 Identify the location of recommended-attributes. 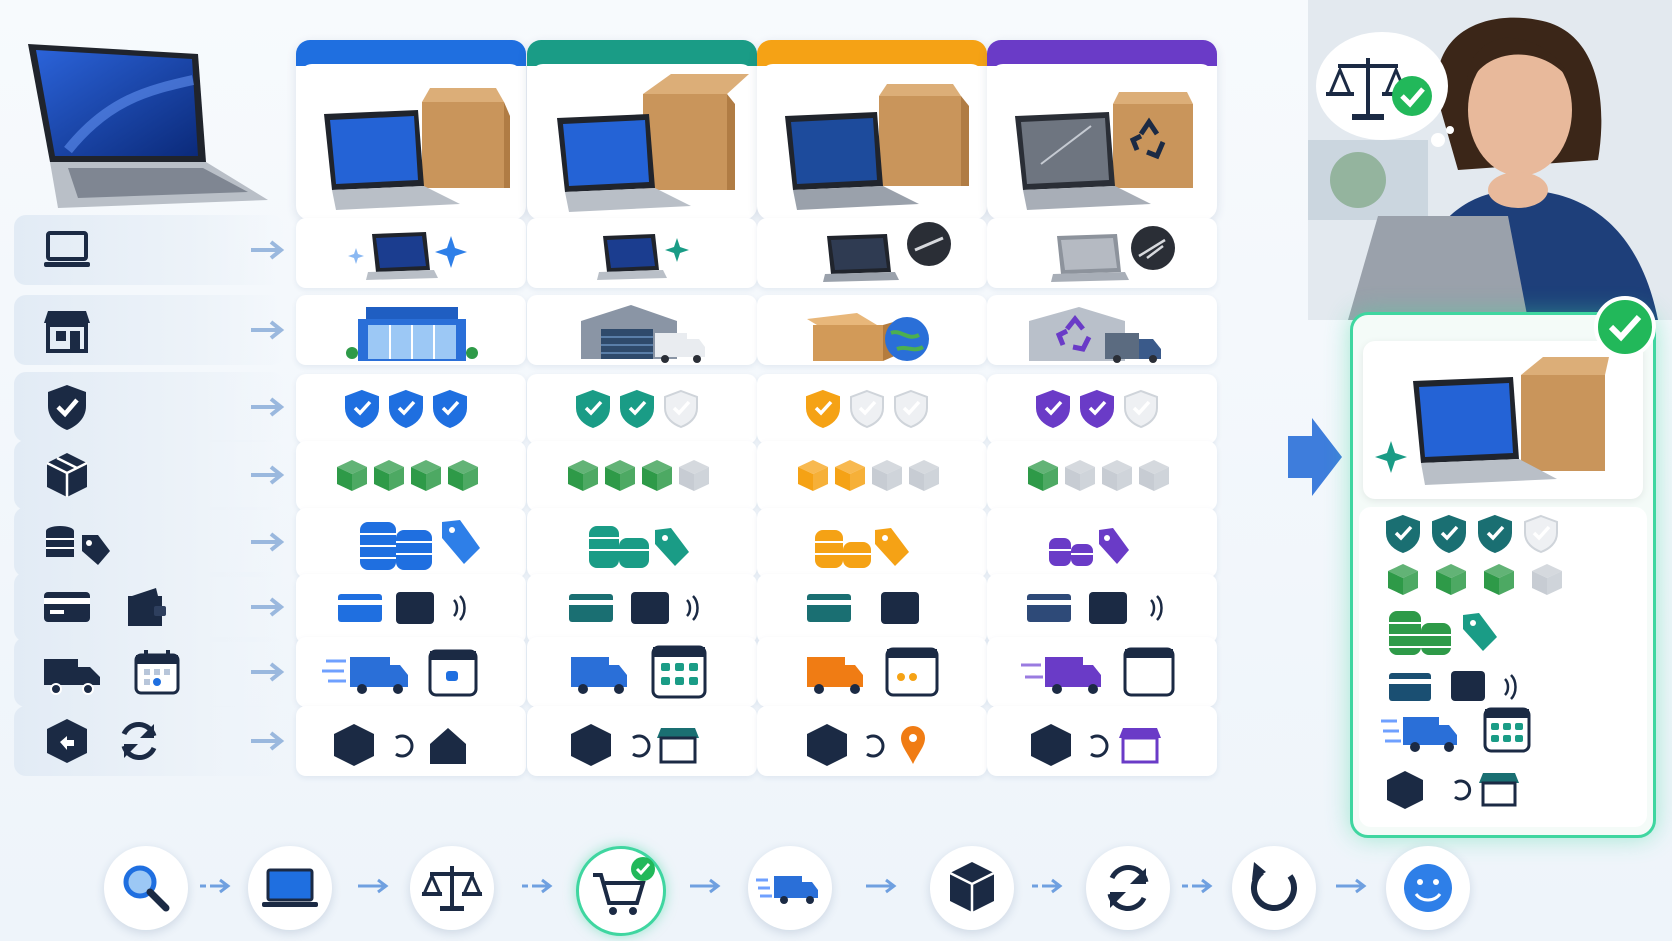
(1503, 667).